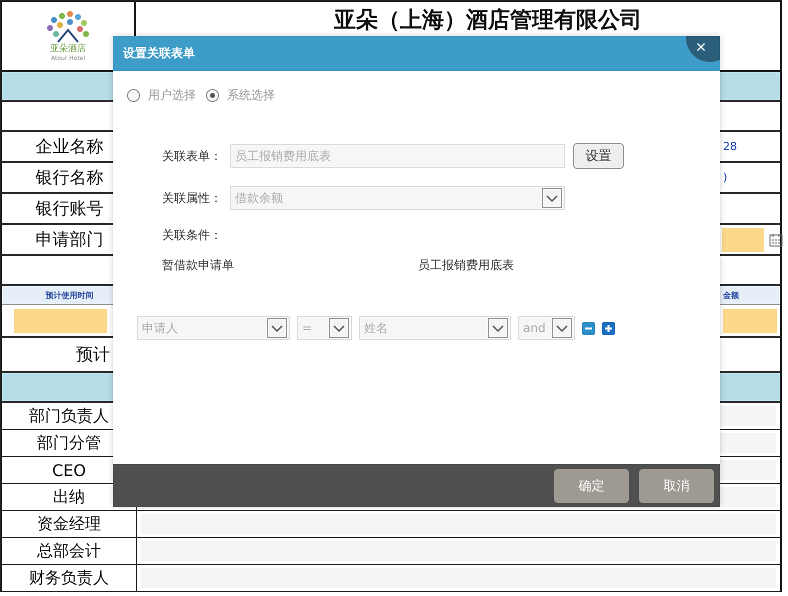  What do you see at coordinates (159, 53) in the screenshot?
I see `dialog-title: 设置关联表单` at bounding box center [159, 53].